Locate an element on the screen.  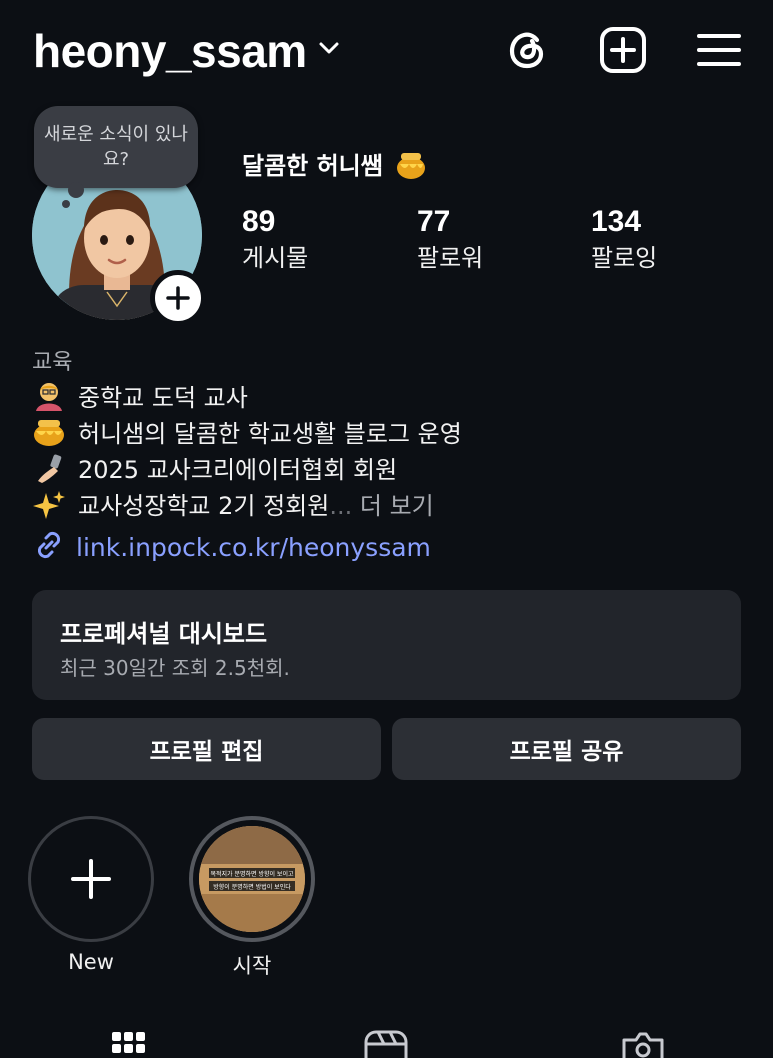
menu-icon is located at coordinates (719, 50).